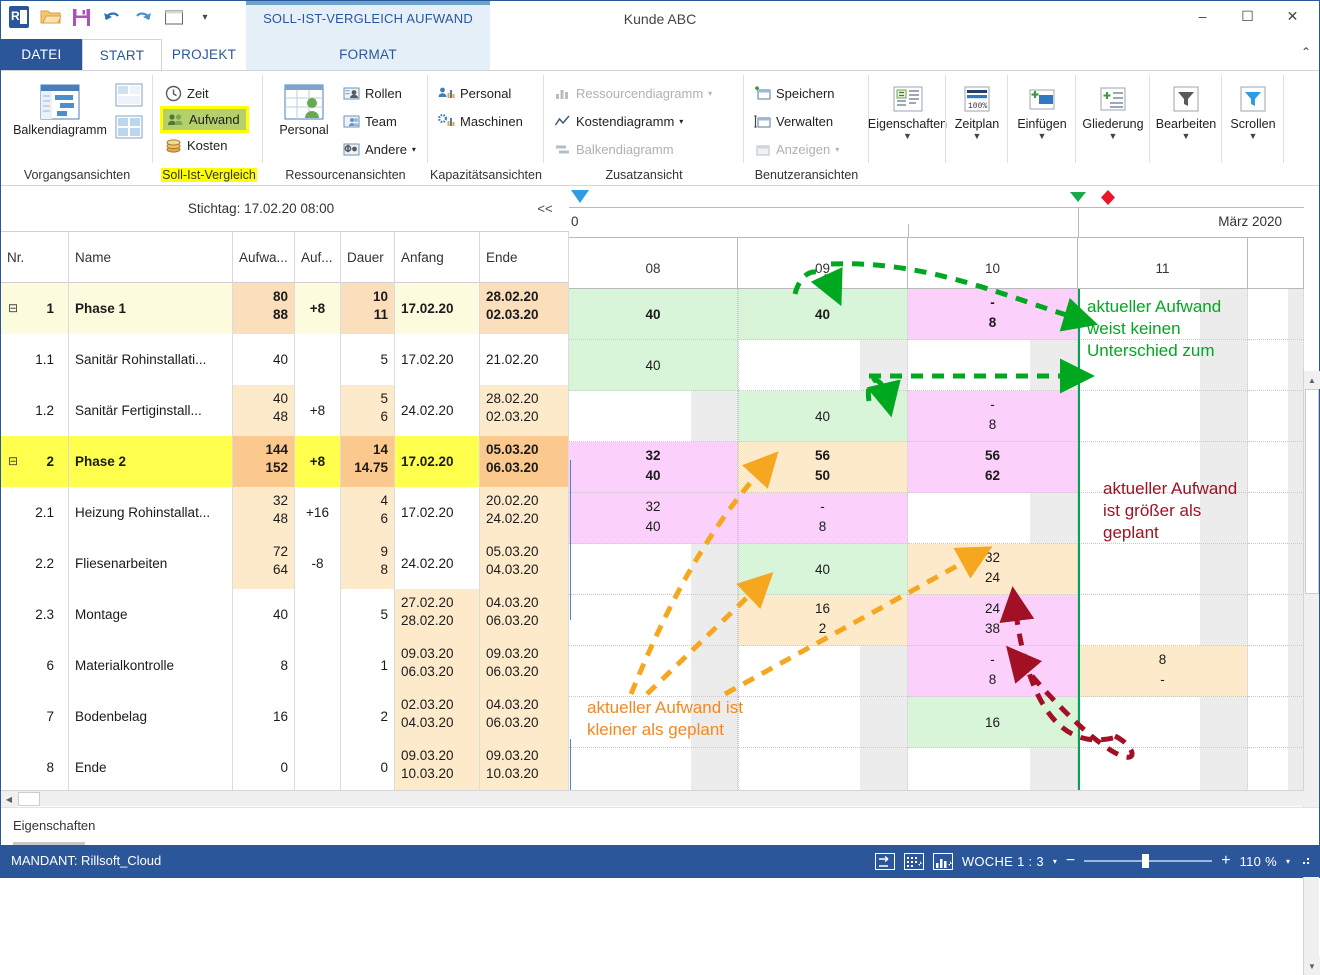 This screenshot has height=975, width=1320. I want to click on table-cell-dauer: 46, so click(368, 512).